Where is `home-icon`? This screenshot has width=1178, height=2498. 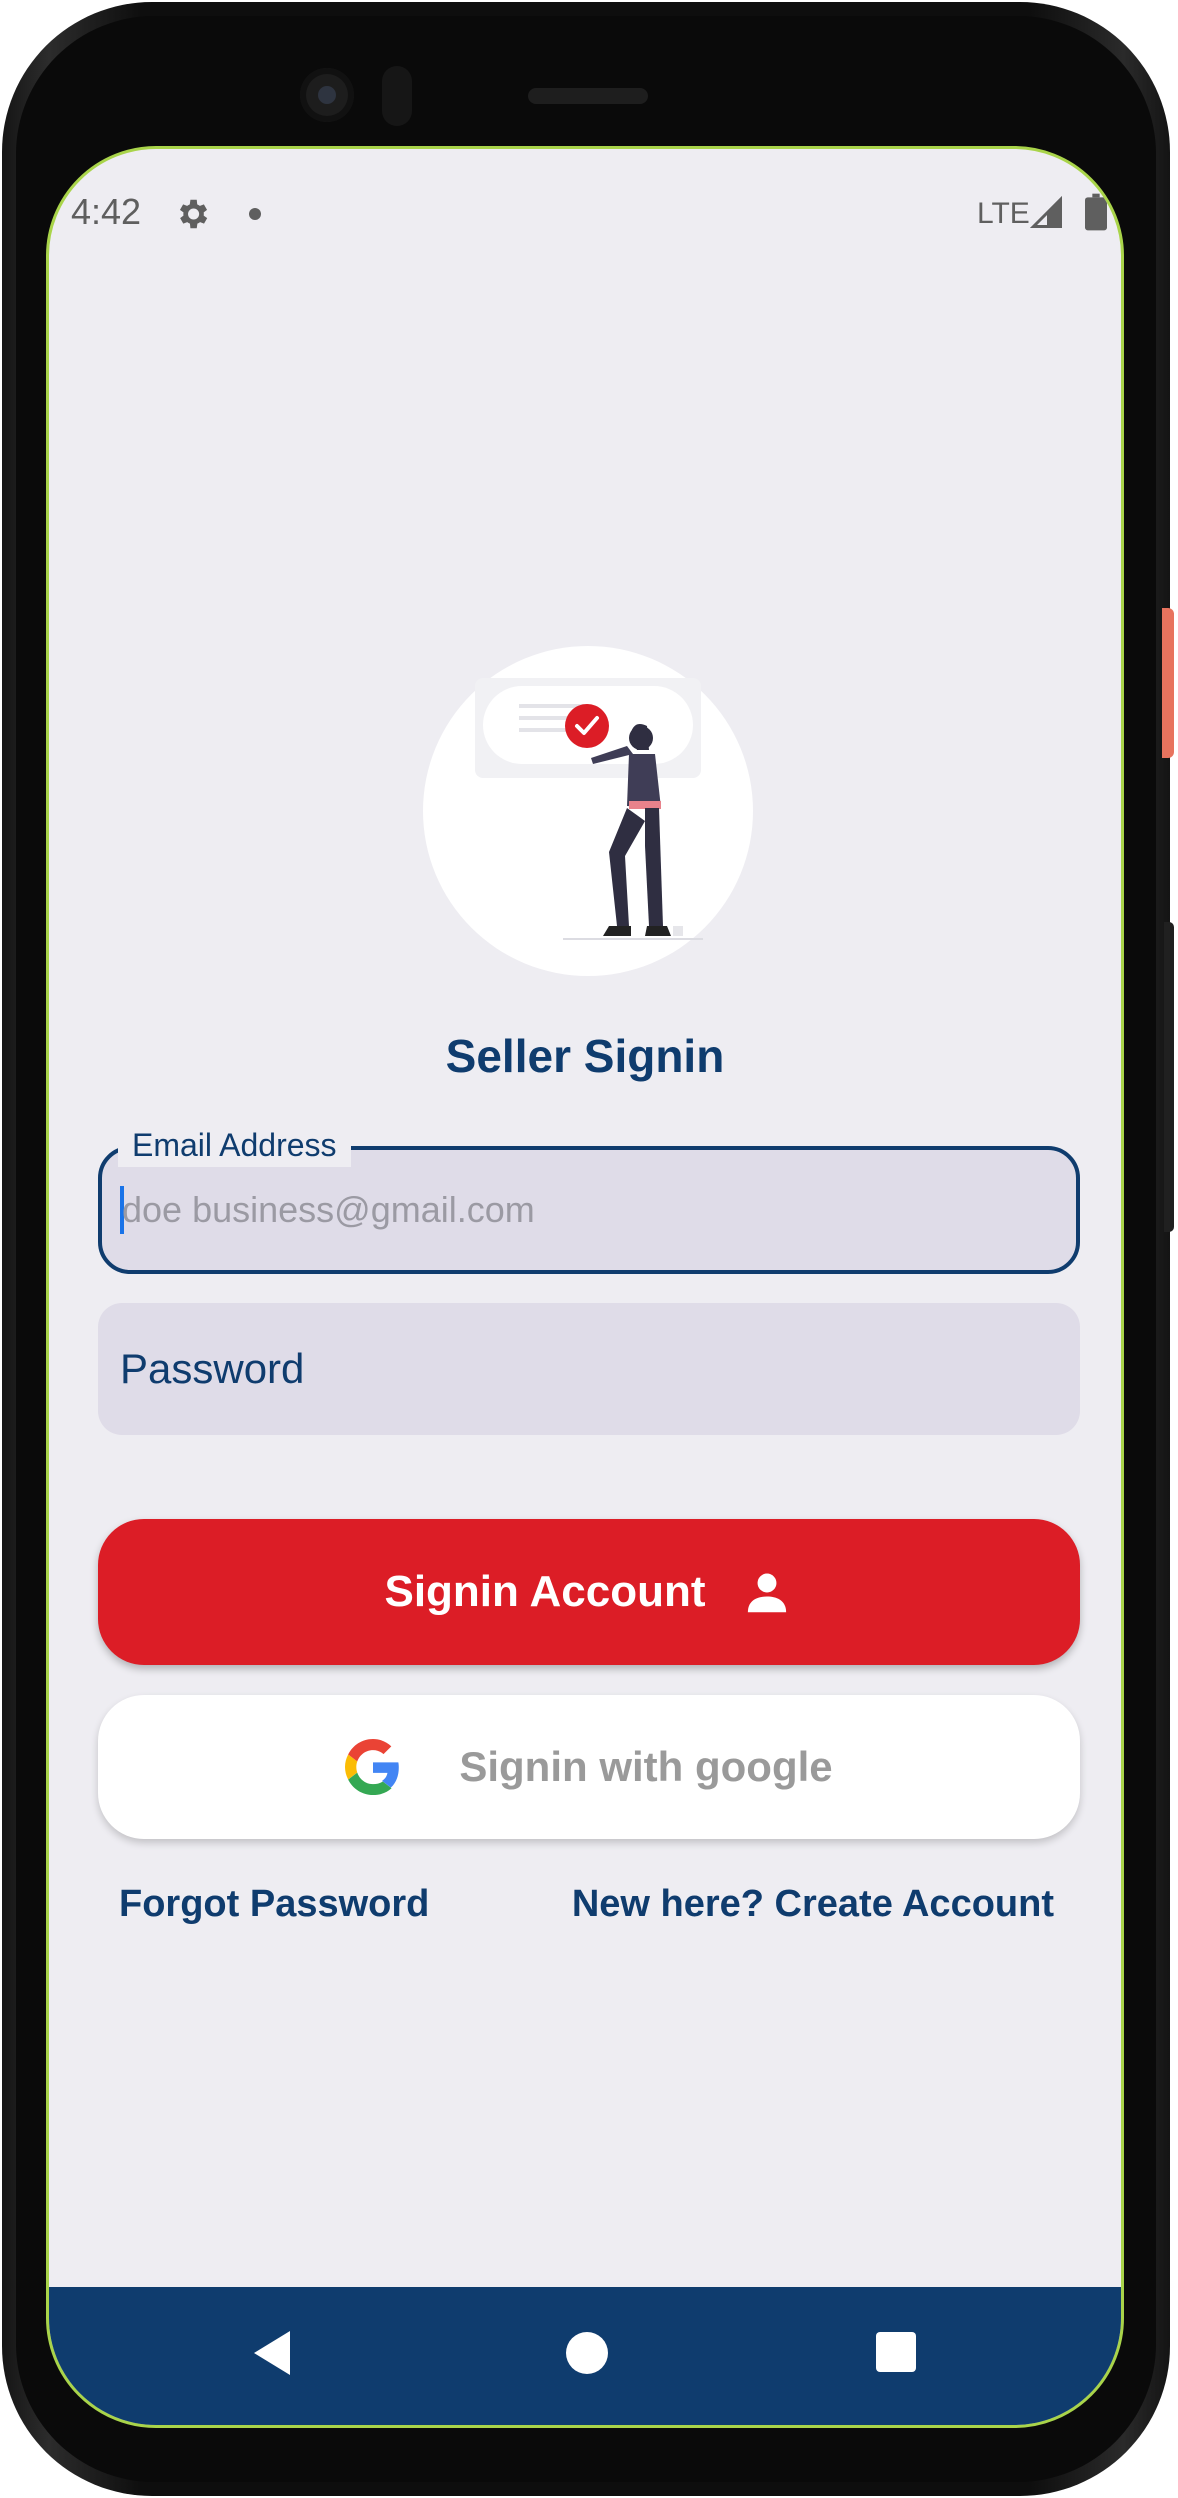
home-icon is located at coordinates (587, 2353).